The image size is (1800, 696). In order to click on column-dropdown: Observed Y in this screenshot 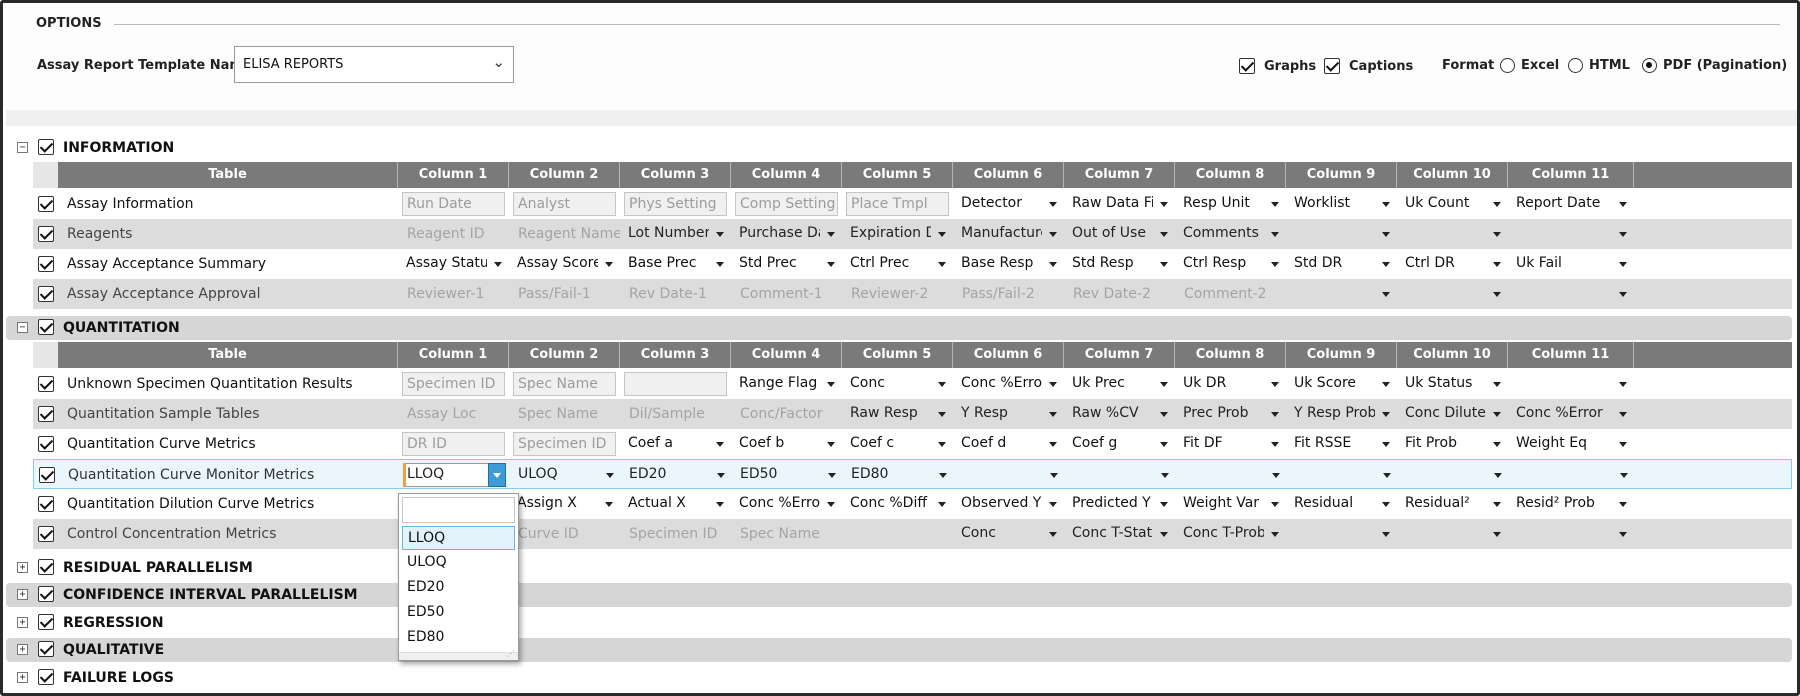, I will do `click(1008, 504)`.